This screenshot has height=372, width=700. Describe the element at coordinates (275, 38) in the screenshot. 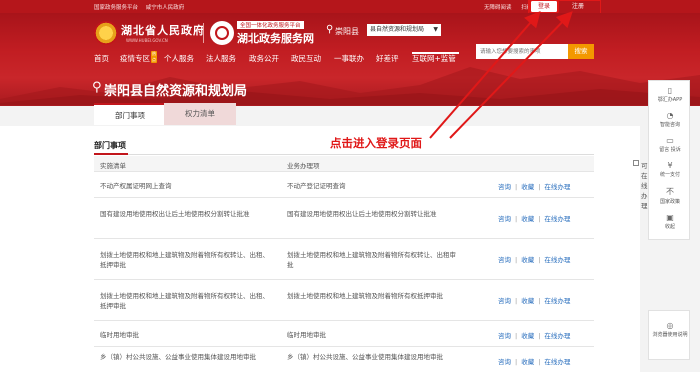

I see `hubei-service-title: 湖北政务服务网` at that location.